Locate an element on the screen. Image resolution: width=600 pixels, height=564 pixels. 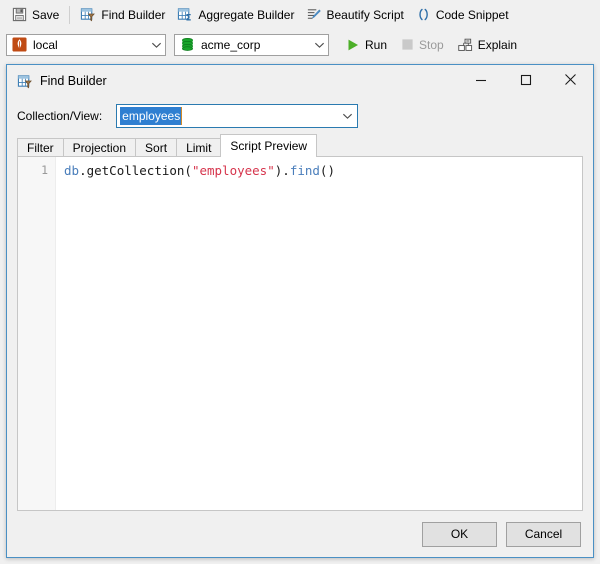
toolbar-label-aggregate-builder: Aggregate Builder is located at coordinates (246, 14).